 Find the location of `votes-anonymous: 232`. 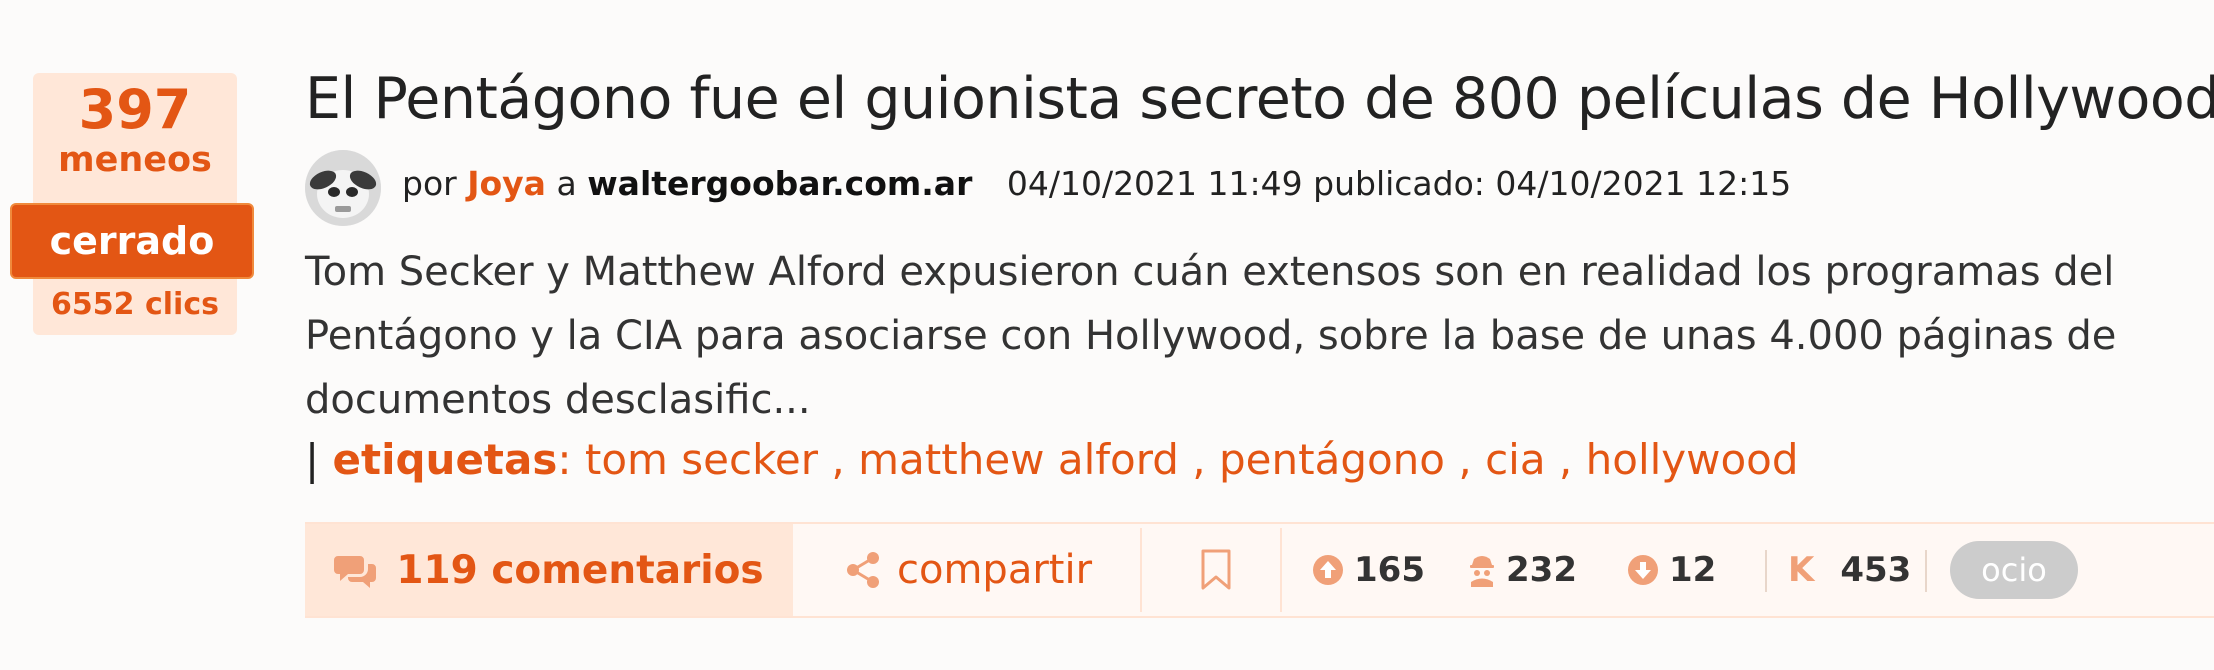

votes-anonymous: 232 is located at coordinates (1522, 570).